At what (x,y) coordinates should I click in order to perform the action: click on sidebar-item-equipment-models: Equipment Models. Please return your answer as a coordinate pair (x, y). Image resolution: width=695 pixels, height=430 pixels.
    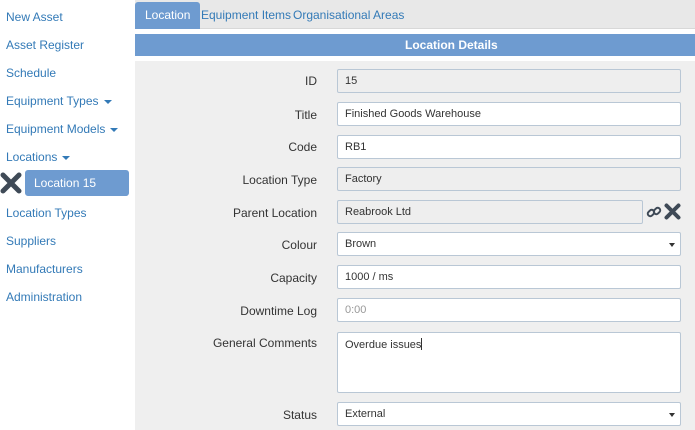
    Looking at the image, I should click on (62, 129).